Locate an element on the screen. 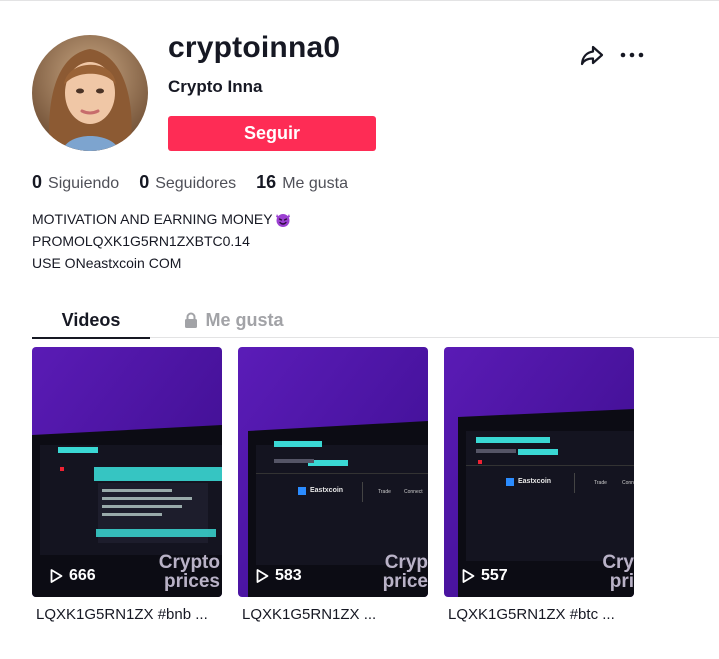  stat-likes-label: Me gusta is located at coordinates (315, 183).